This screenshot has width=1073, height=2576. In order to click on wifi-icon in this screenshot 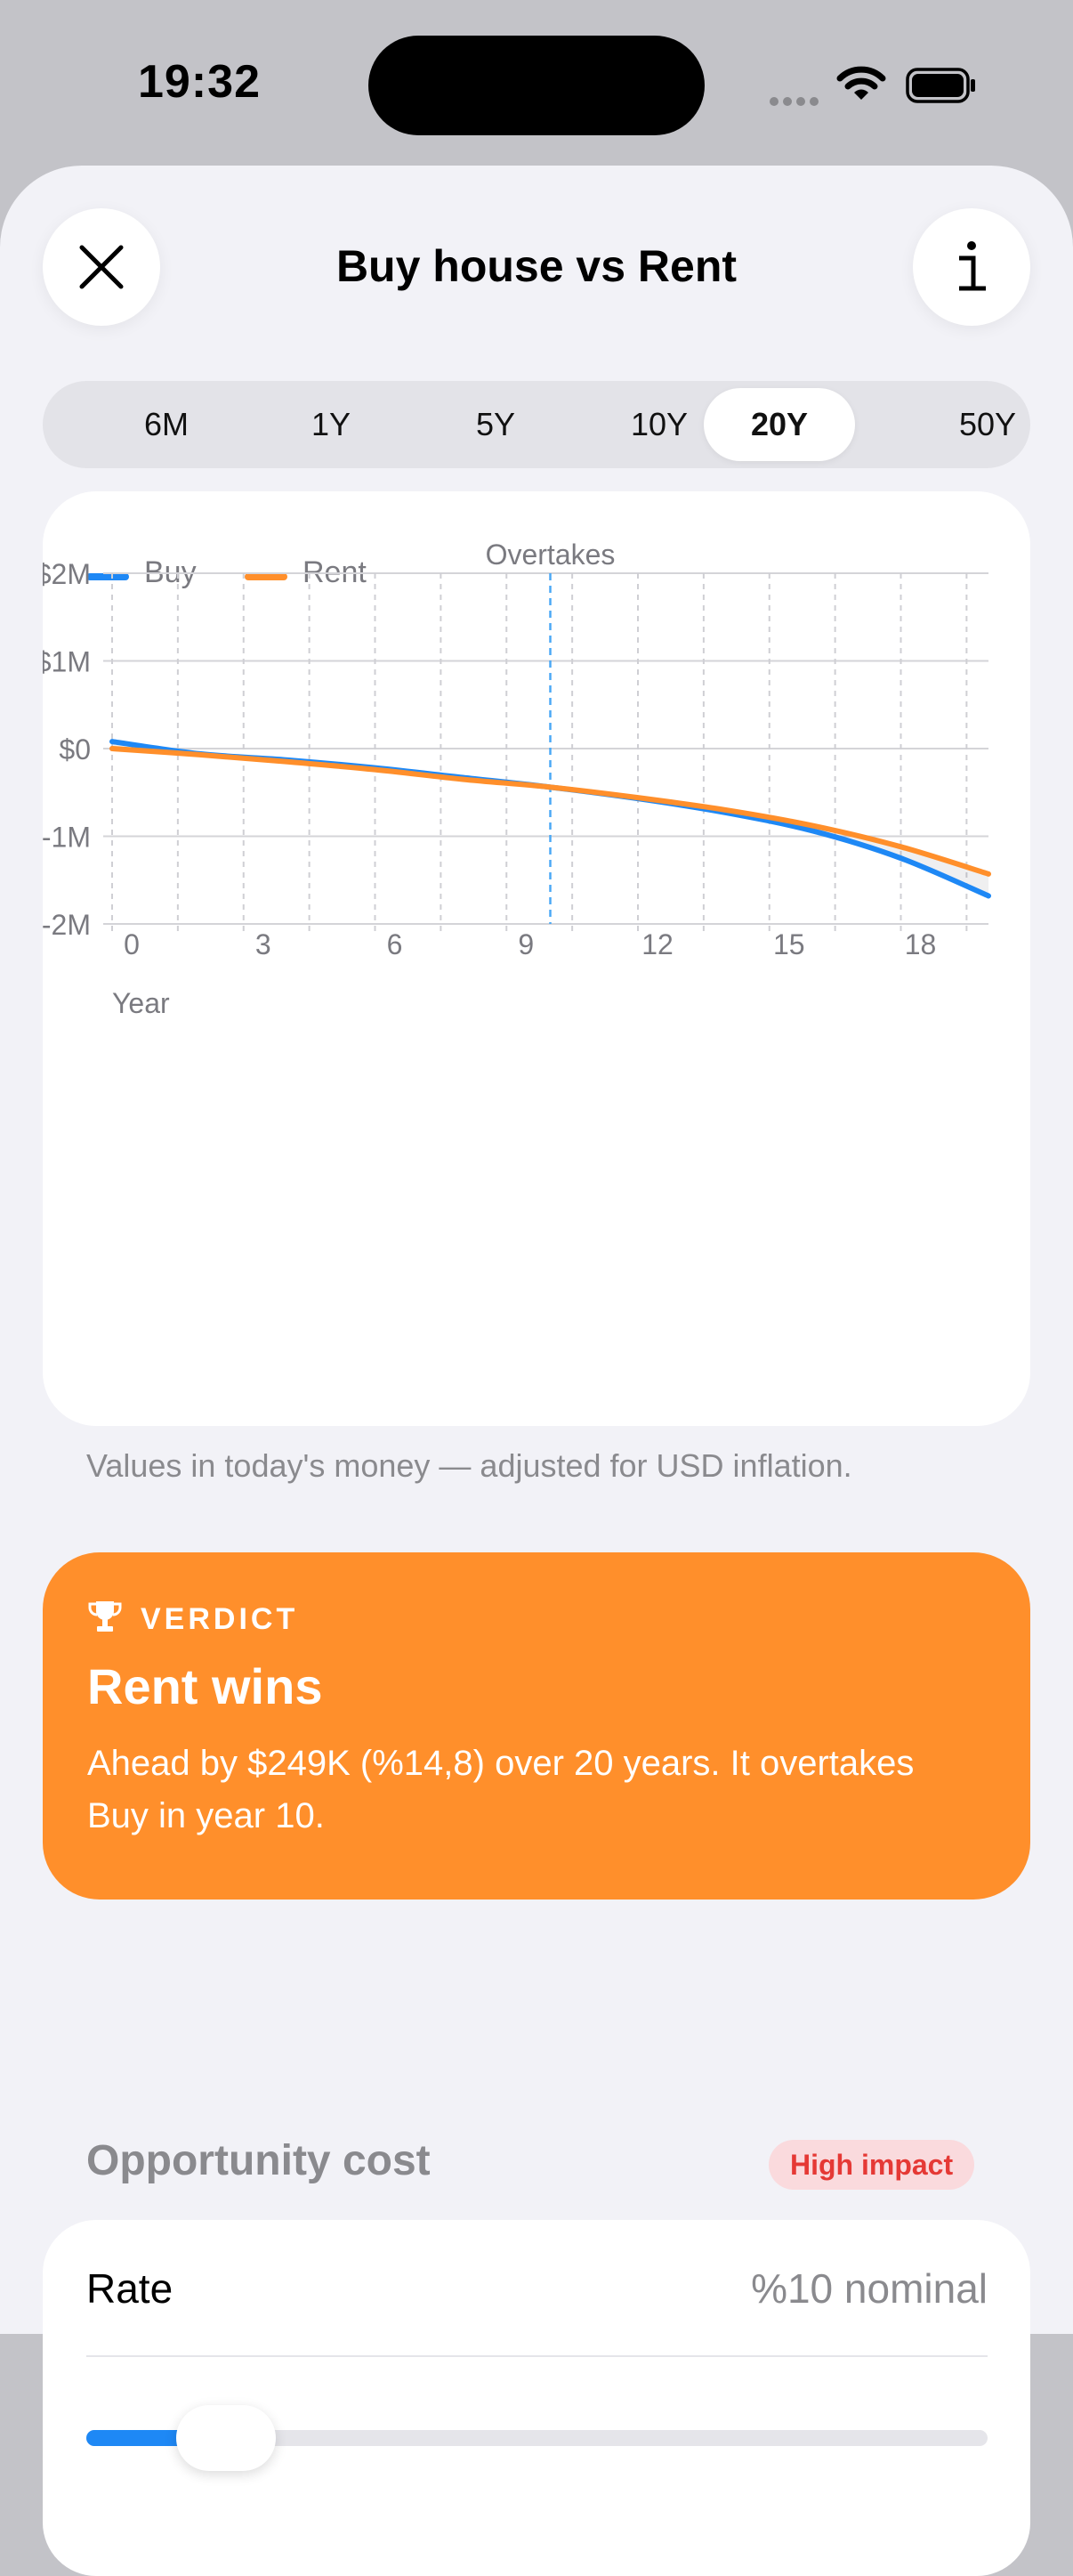, I will do `click(861, 83)`.